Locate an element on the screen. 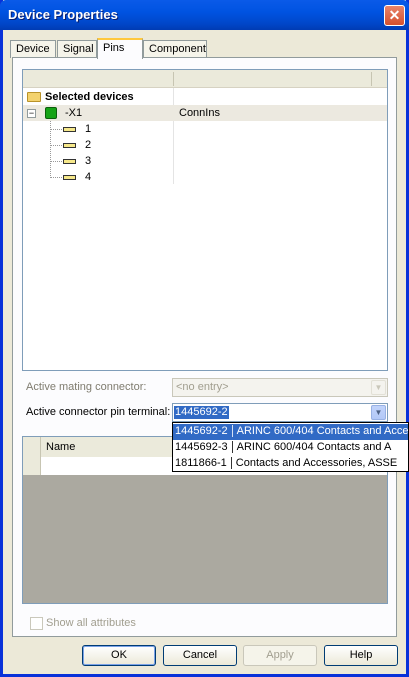 Image resolution: width=409 pixels, height=677 pixels. apply-button: Apply is located at coordinates (280, 655).